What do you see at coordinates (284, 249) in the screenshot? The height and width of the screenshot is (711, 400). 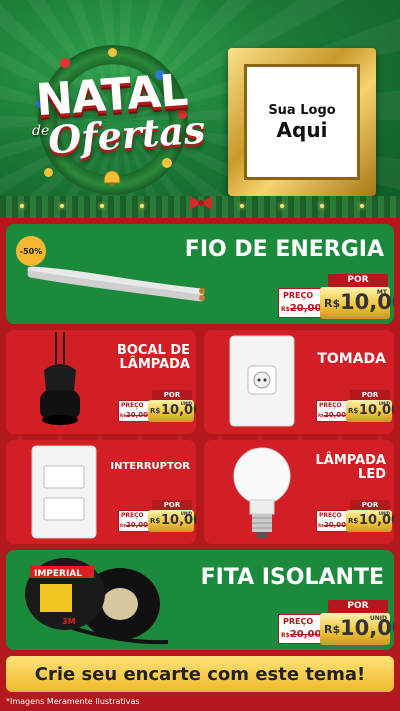 I see `product-name: FIO DE ENERGIA` at bounding box center [284, 249].